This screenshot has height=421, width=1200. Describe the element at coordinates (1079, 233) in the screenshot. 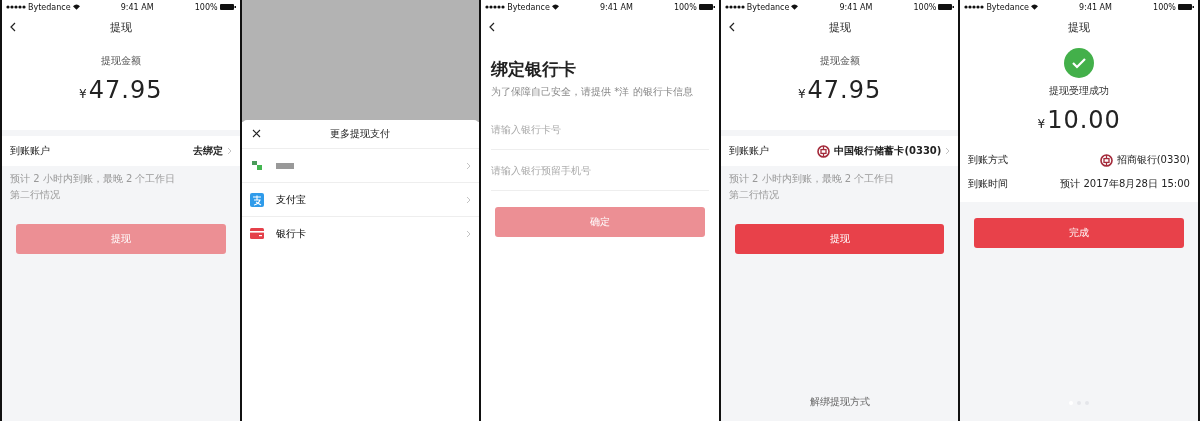

I see `primary-button: 完成` at that location.